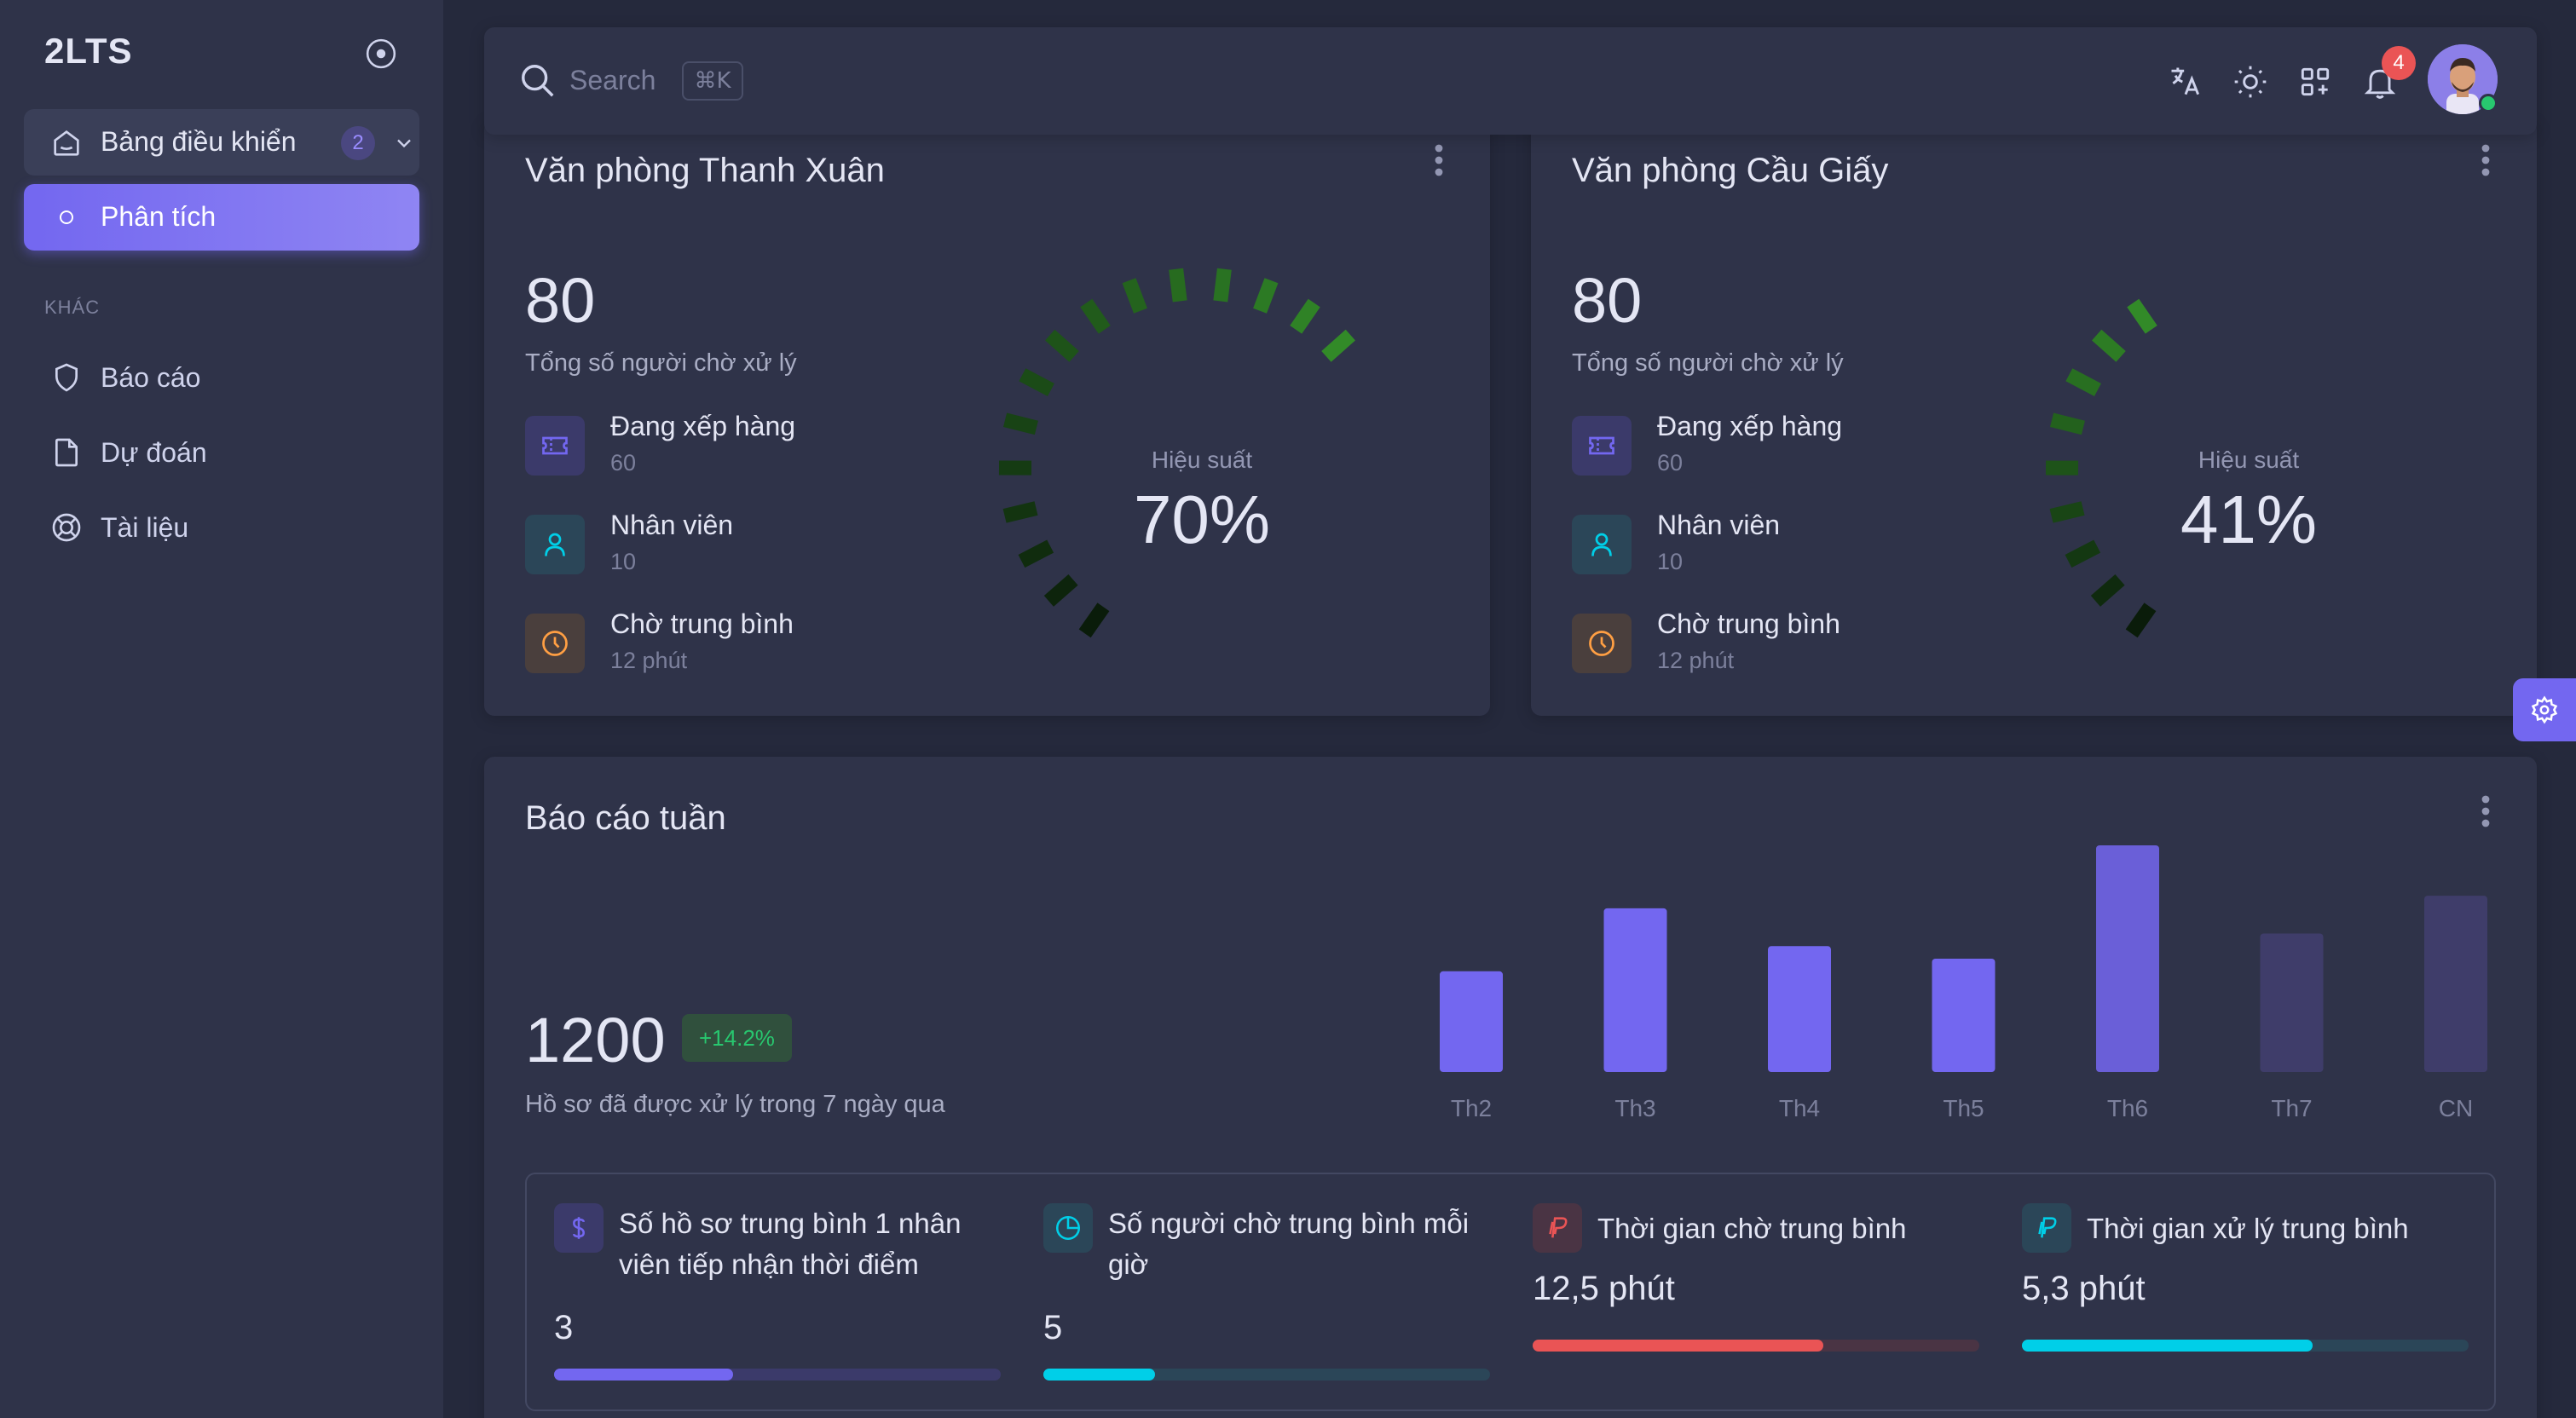 This screenshot has width=2576, height=1418. Describe the element at coordinates (1799, 1108) in the screenshot. I see `chart-x-tick-label: Th4` at that location.